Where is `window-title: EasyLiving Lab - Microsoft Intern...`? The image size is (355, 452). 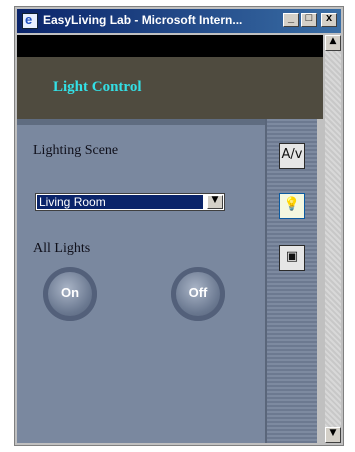
window-title: EasyLiving Lab - Microsoft Intern... is located at coordinates (143, 20).